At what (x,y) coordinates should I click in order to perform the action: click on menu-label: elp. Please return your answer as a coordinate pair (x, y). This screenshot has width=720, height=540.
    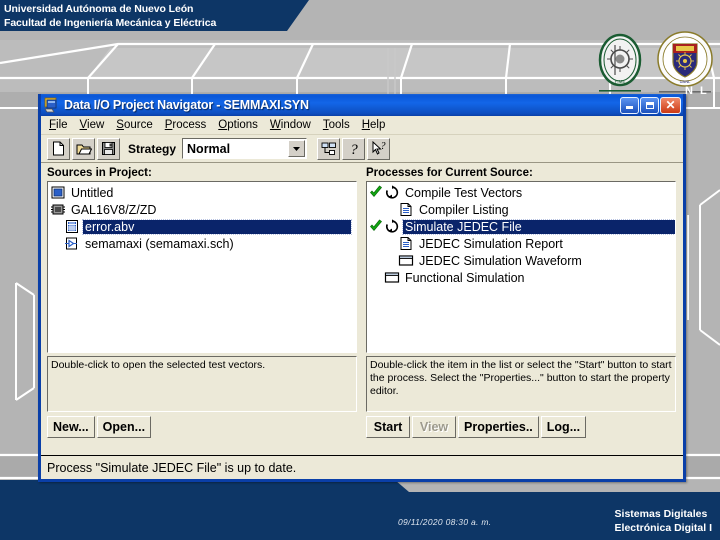
    Looking at the image, I should click on (378, 125).